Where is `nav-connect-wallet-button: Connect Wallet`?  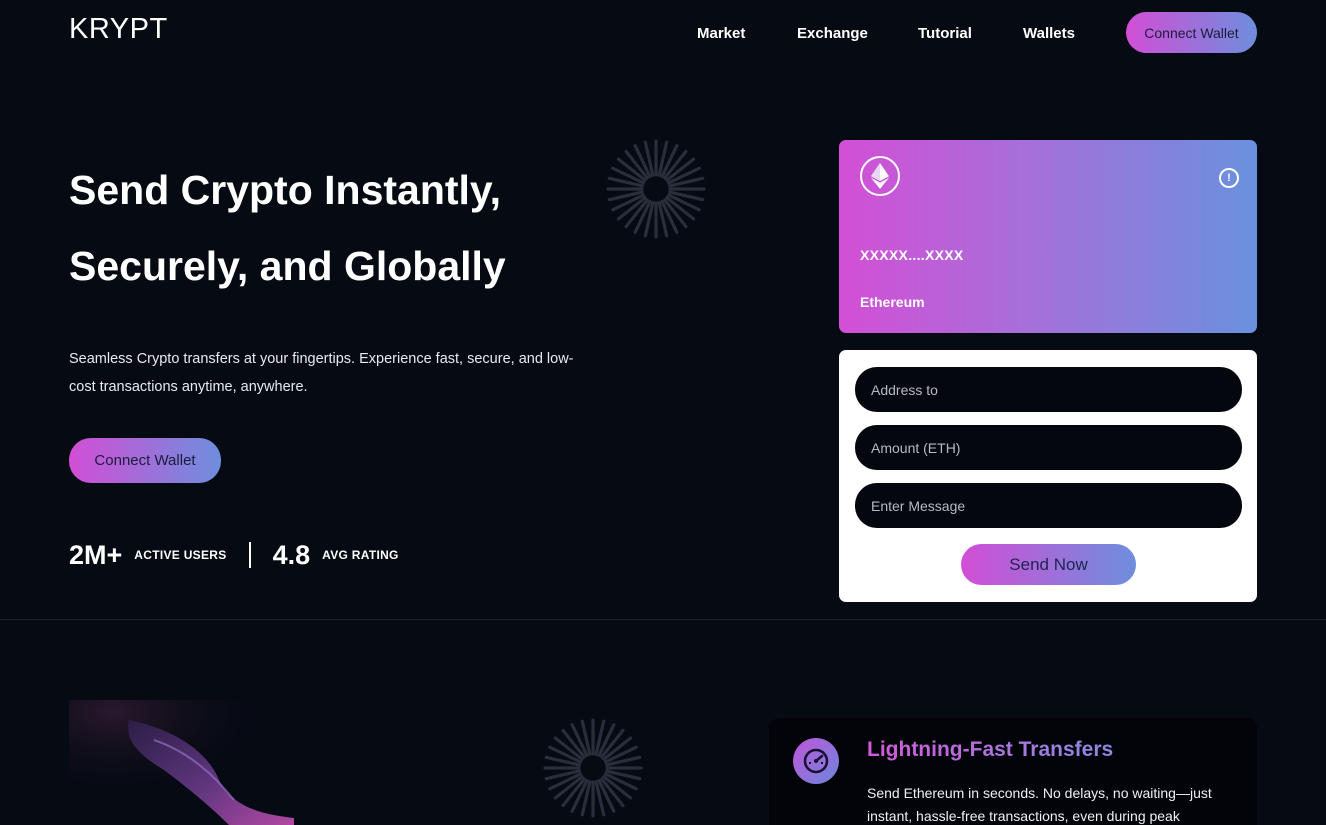 nav-connect-wallet-button: Connect Wallet is located at coordinates (1191, 32).